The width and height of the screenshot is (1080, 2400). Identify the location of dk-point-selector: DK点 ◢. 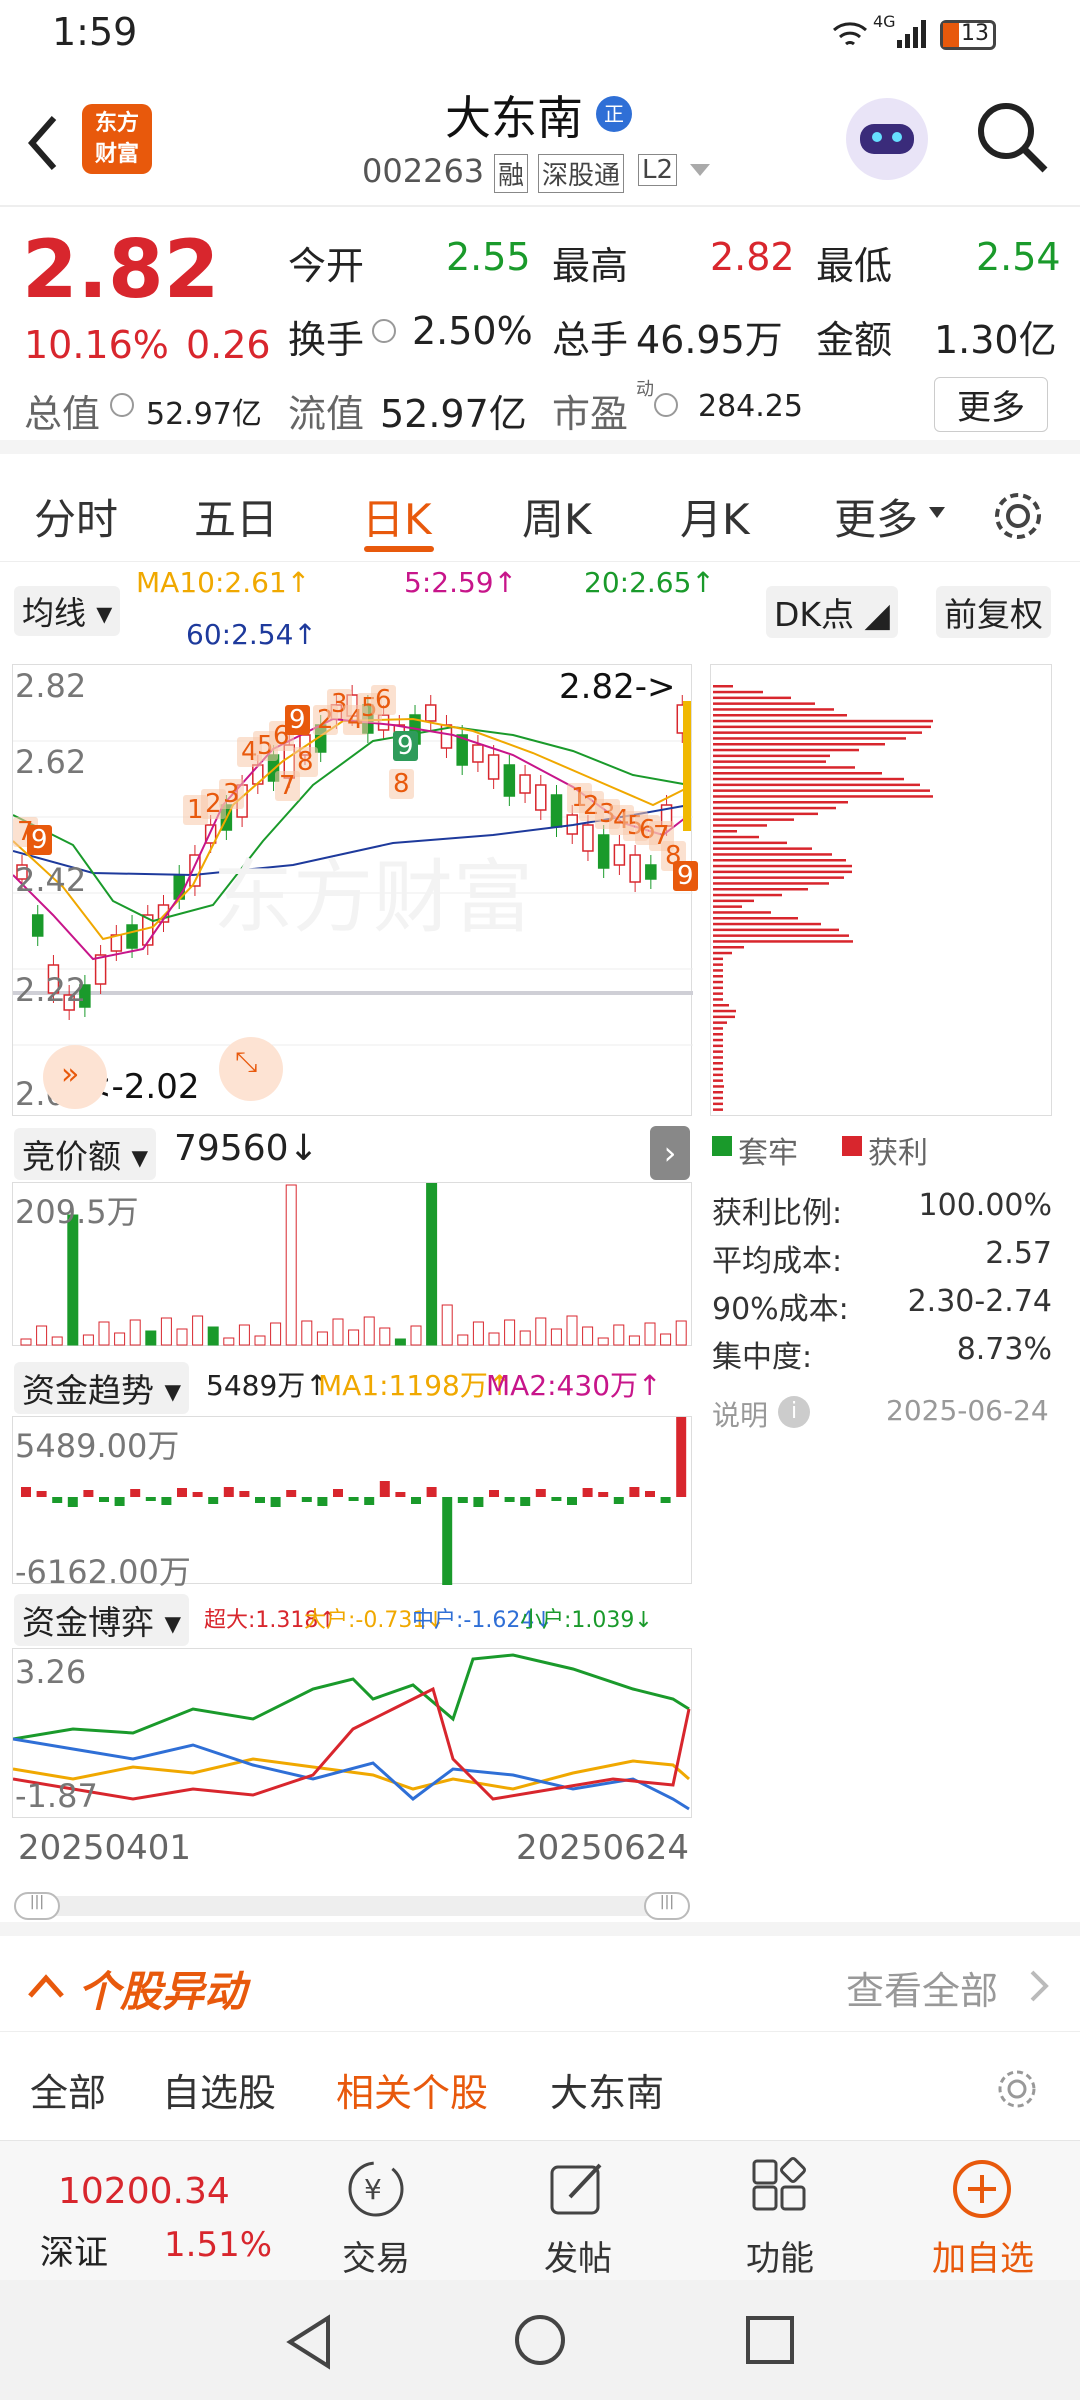
(832, 612).